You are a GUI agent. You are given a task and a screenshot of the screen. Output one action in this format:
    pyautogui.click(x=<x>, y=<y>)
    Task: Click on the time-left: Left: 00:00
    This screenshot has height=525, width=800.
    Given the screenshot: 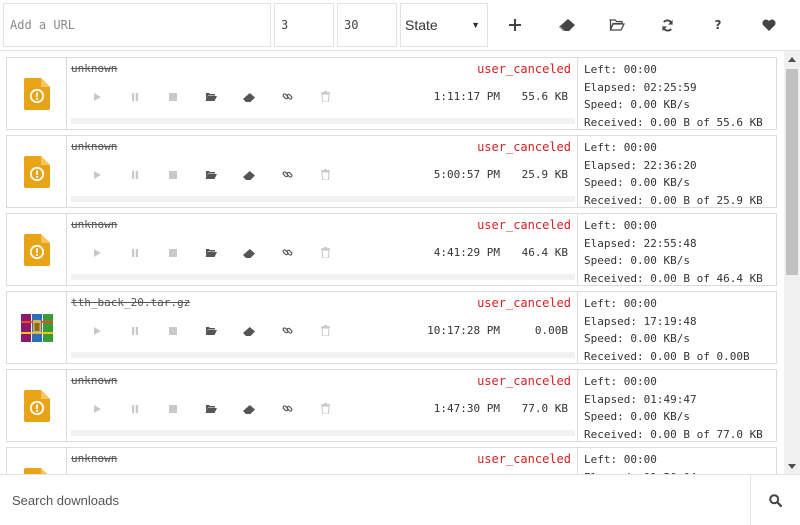 What is the action you would take?
    pyautogui.click(x=620, y=303)
    